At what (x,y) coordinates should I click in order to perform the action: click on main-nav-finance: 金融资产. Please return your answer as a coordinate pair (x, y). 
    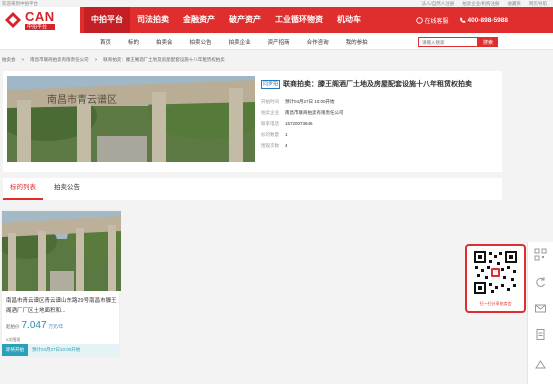
    Looking at the image, I should click on (199, 20).